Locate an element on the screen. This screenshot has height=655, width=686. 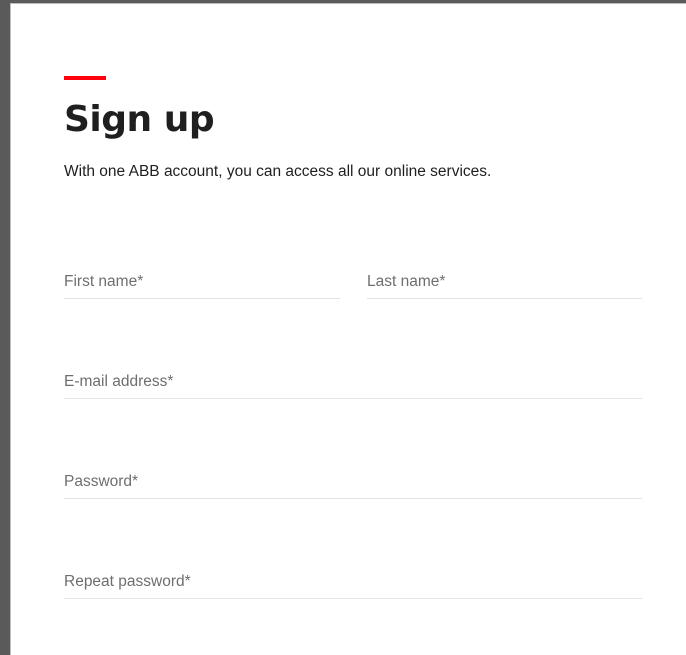
password-field is located at coordinates (353, 483).